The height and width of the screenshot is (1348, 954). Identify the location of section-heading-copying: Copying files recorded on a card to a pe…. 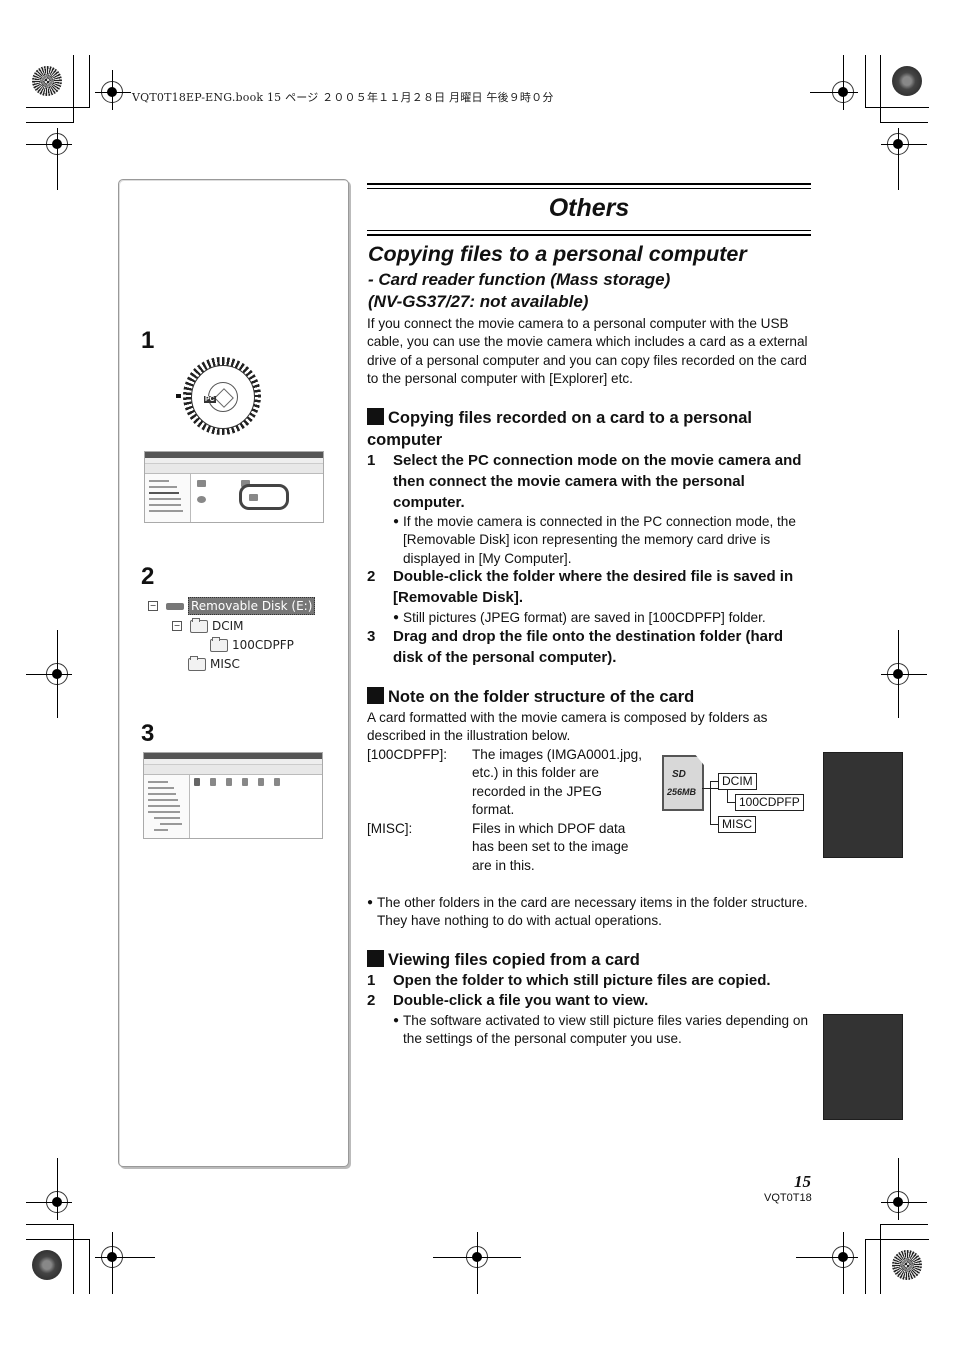
(559, 428).